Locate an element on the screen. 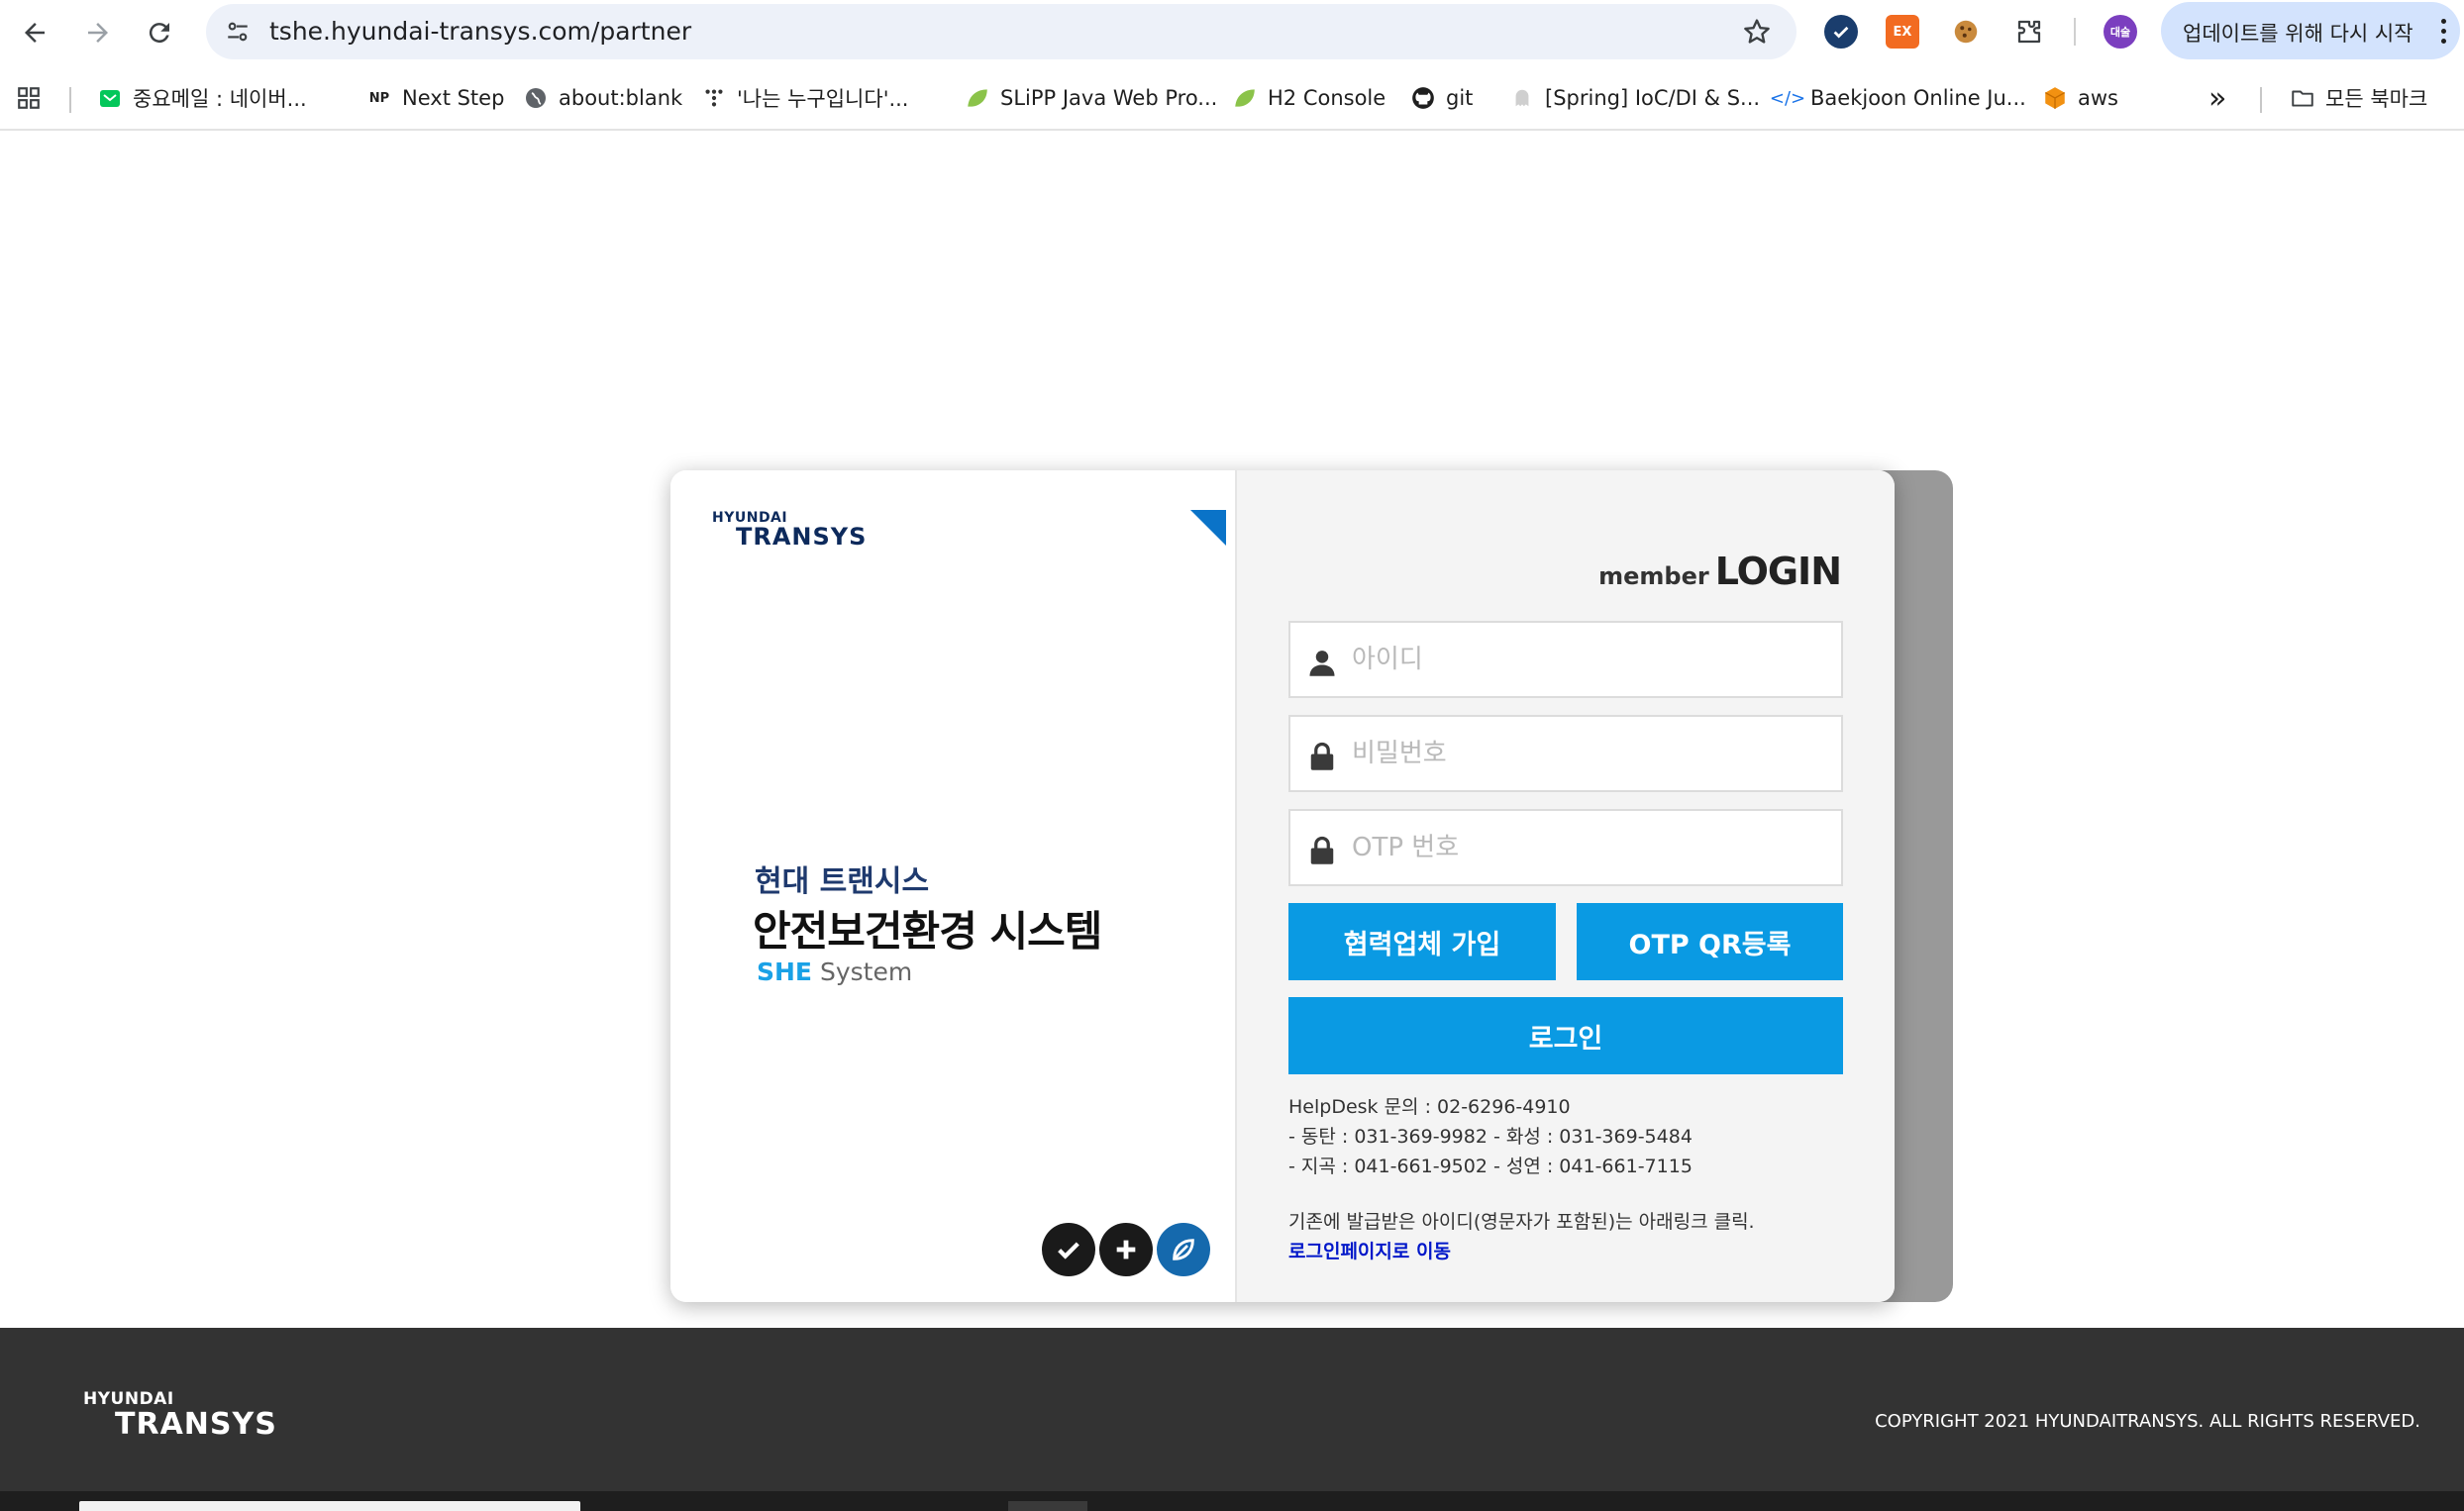 Image resolution: width=2464 pixels, height=1511 pixels. helpdesk-line: - 지곡 : 041-661-9502 - 성연 : 041-661-7115 is located at coordinates (1491, 1166).